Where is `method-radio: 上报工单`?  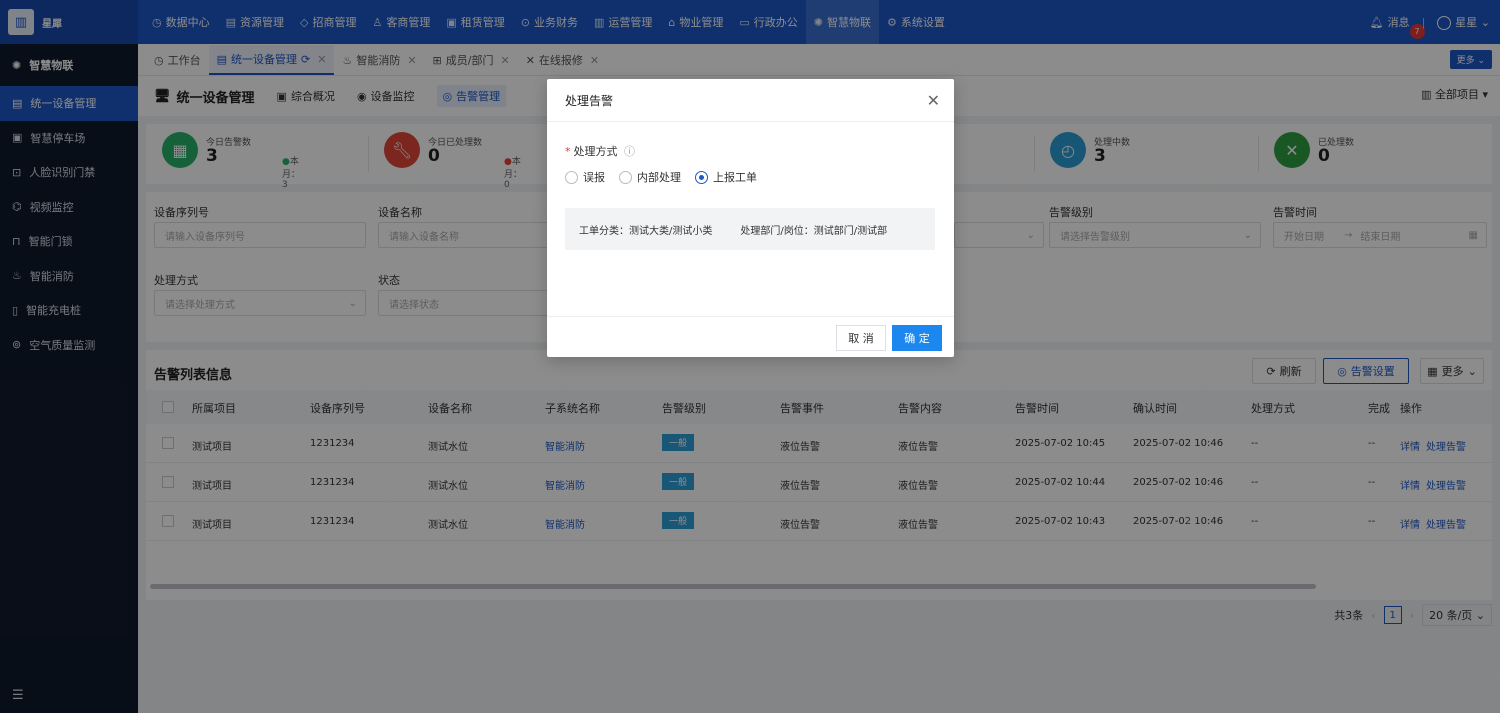
method-radio: 上报工单 is located at coordinates (726, 177).